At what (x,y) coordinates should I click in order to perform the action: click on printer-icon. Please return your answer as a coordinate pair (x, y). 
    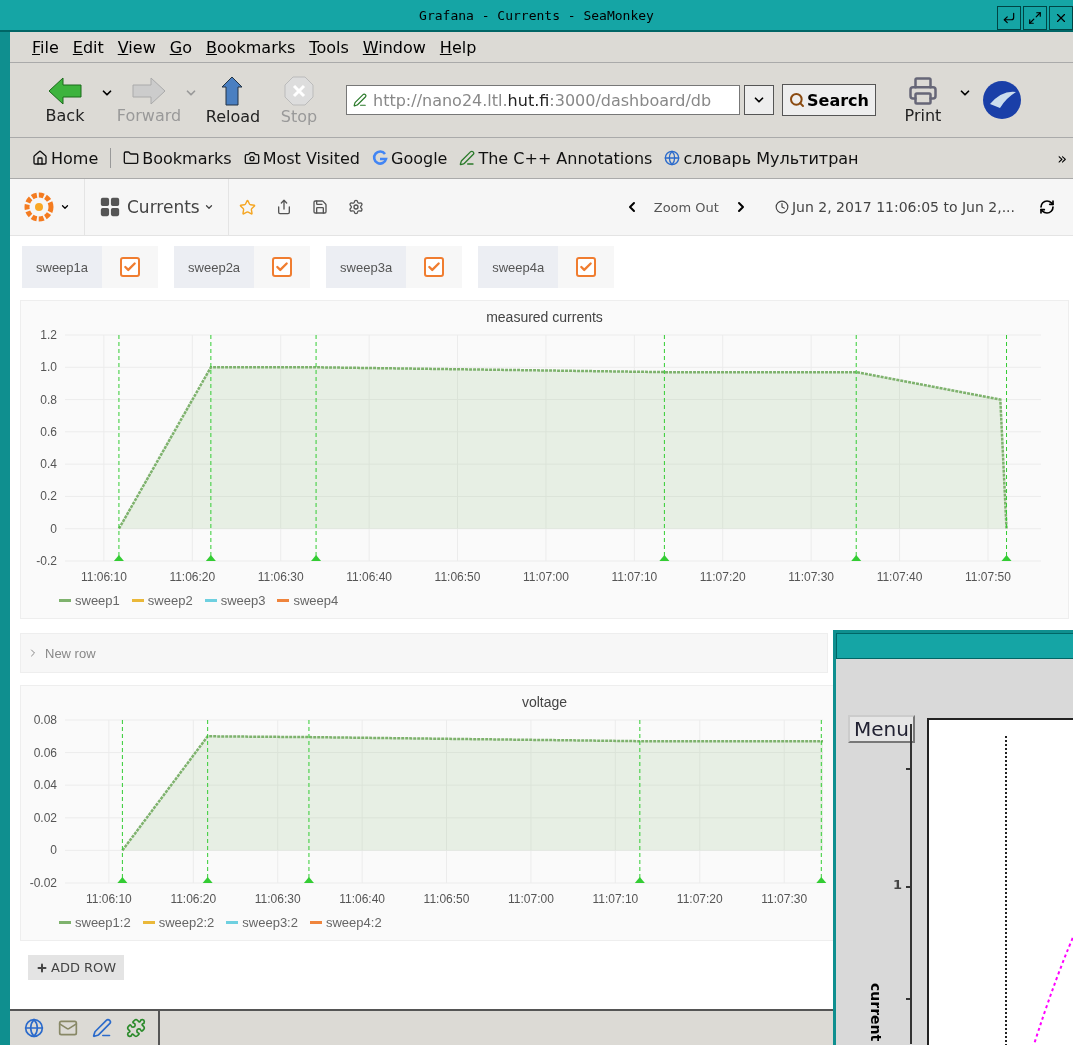
    Looking at the image, I should click on (922, 90).